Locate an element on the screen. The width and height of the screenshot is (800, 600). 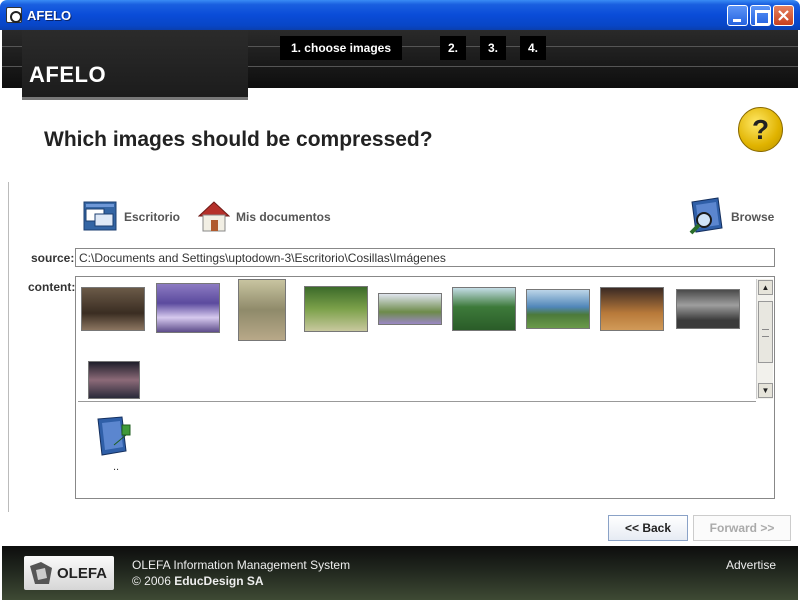
home-icon is located at coordinates (214, 216).